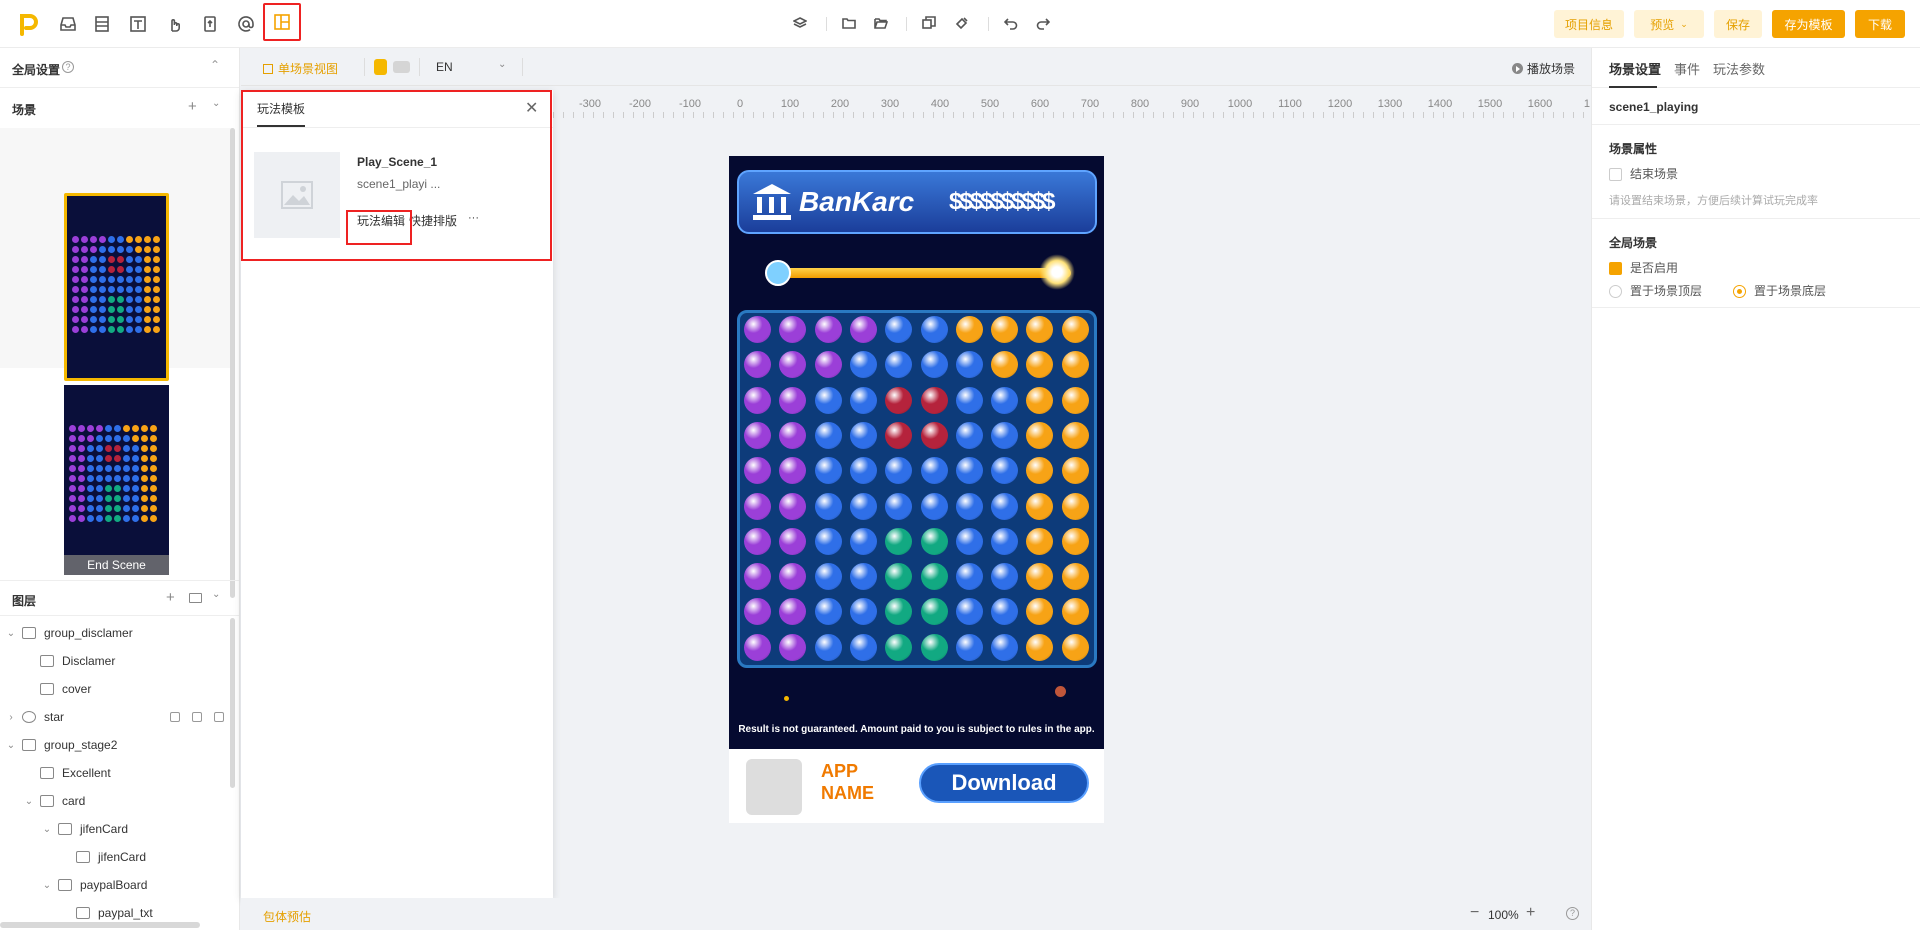 The height and width of the screenshot is (930, 1920). Describe the element at coordinates (116, 717) in the screenshot. I see `layer-item: › star` at that location.